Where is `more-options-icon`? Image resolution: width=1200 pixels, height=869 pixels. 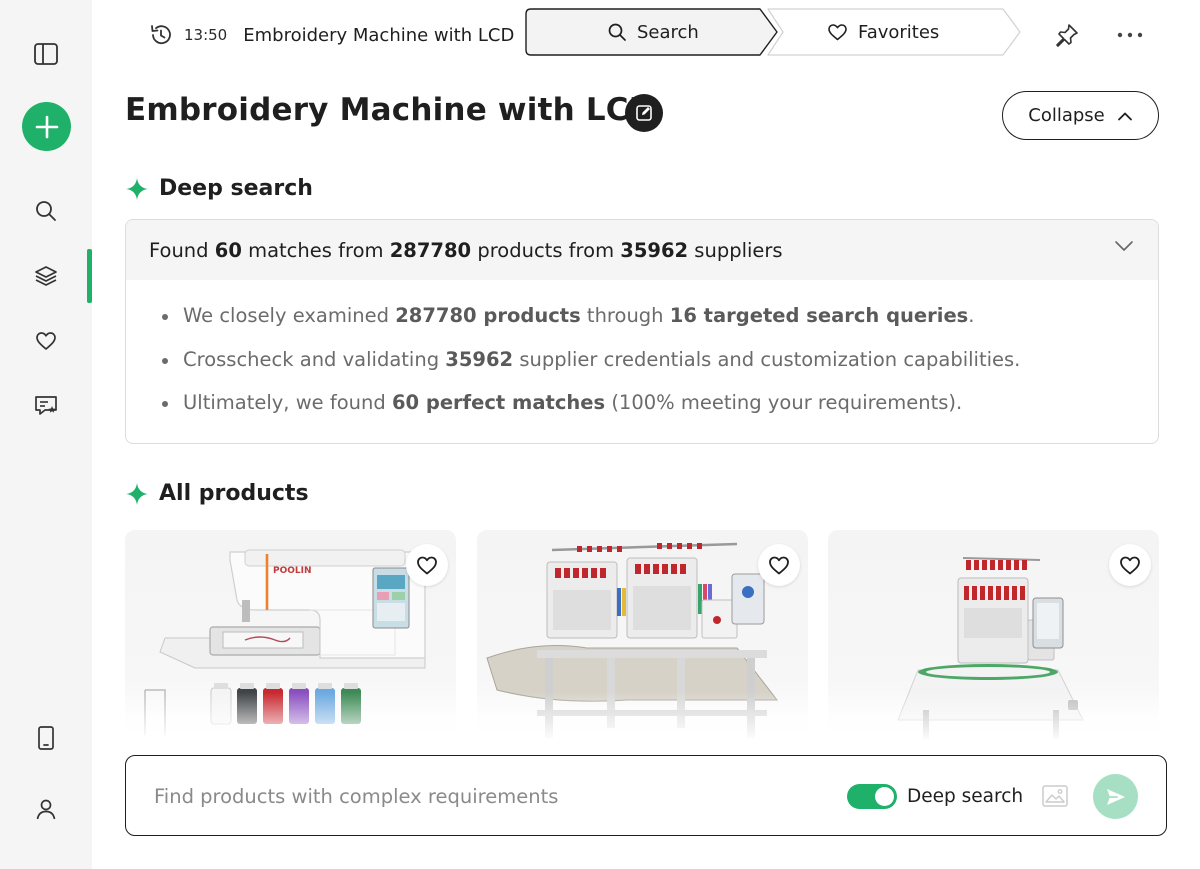 more-options-icon is located at coordinates (1130, 35).